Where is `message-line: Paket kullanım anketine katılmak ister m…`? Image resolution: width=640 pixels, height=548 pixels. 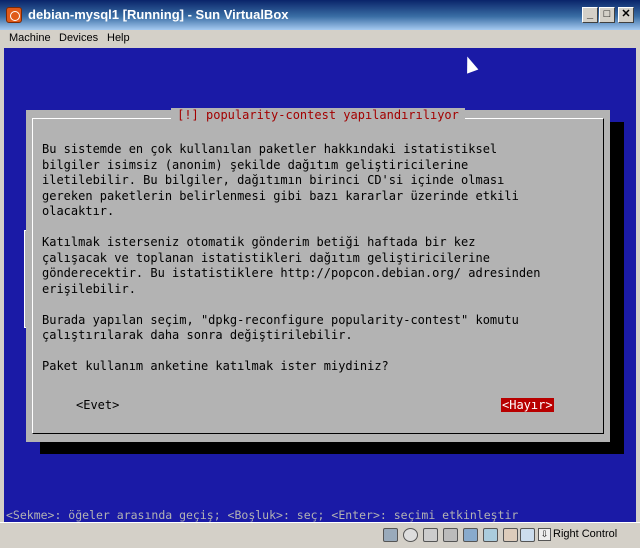
message-line: Paket kullanım anketine katılmak ister m… is located at coordinates (215, 366).